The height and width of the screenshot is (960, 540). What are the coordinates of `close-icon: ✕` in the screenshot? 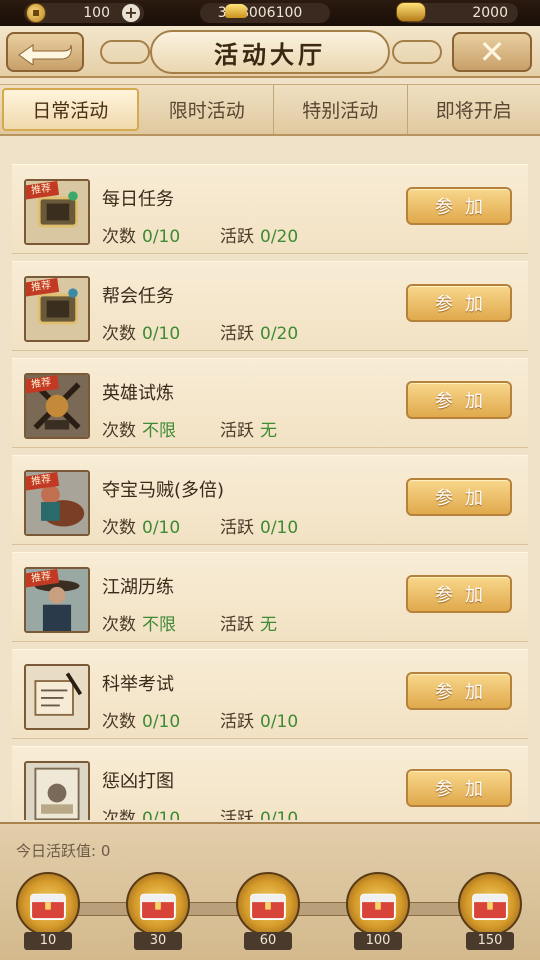 It's located at (492, 52).